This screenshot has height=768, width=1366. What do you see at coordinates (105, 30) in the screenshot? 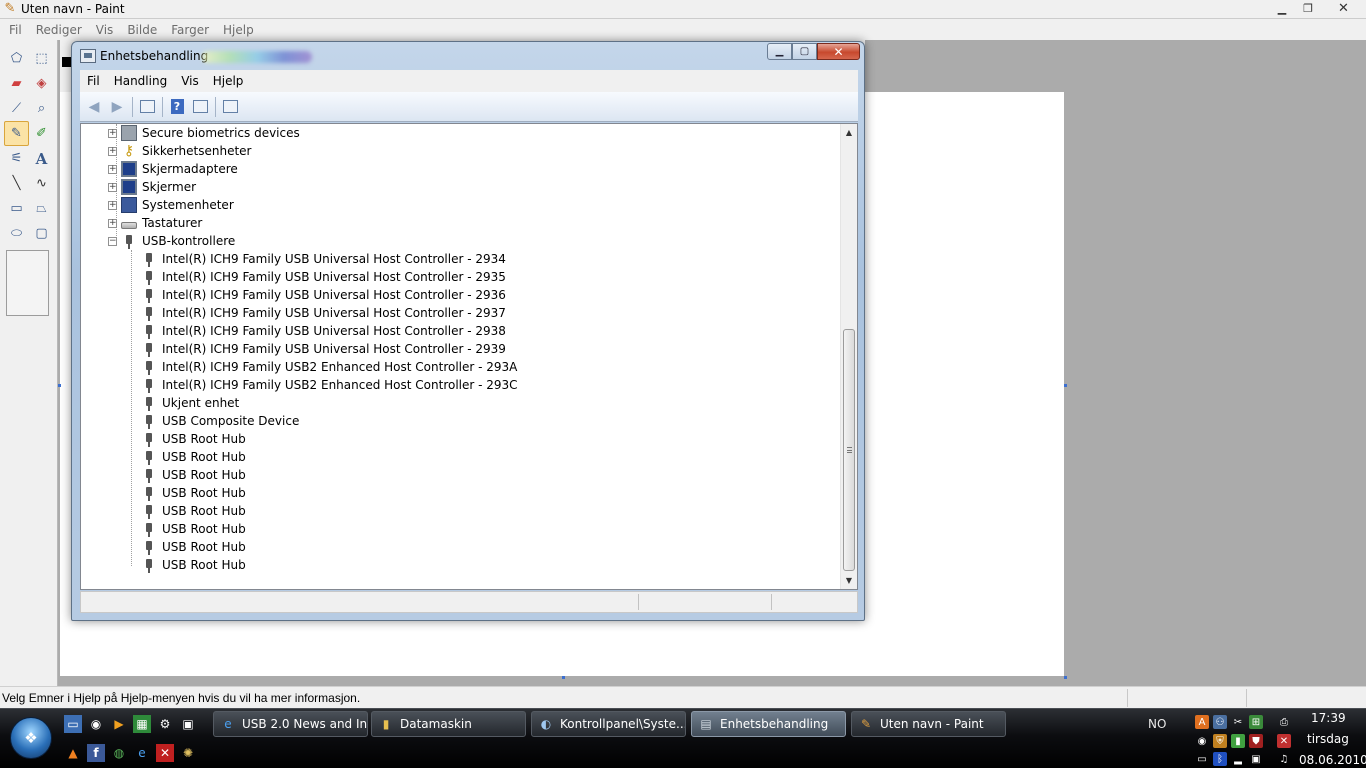
I see `paint-menu-vis: Vis` at bounding box center [105, 30].